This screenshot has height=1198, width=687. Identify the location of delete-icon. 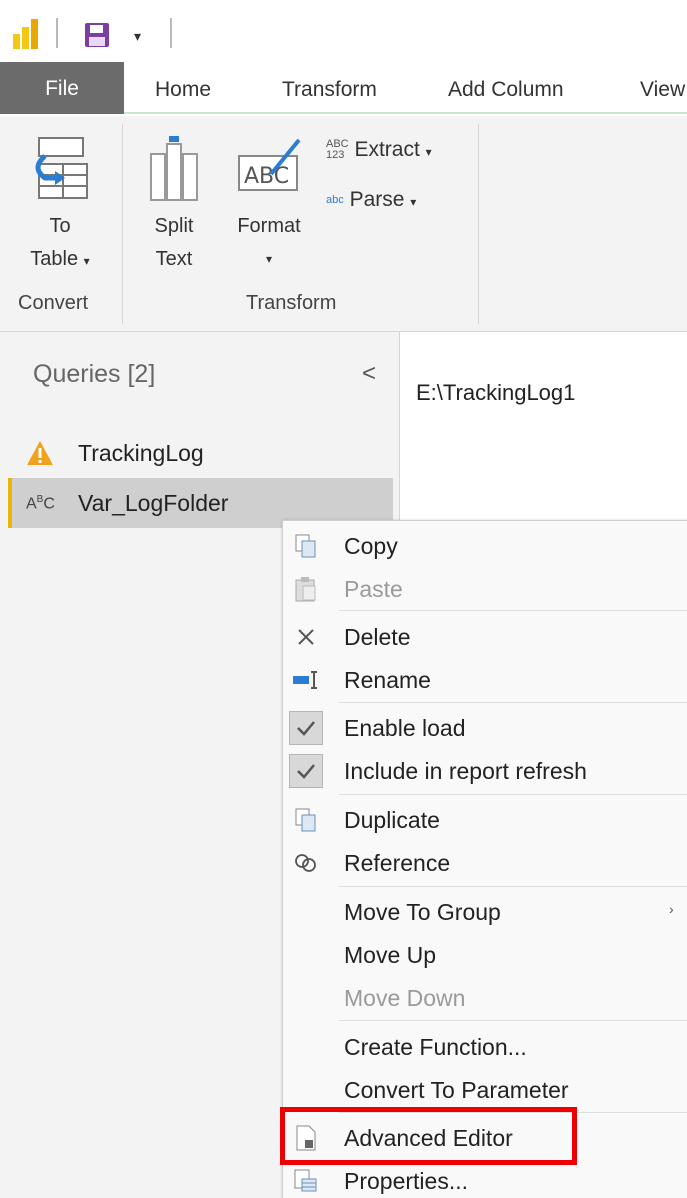
(306, 637).